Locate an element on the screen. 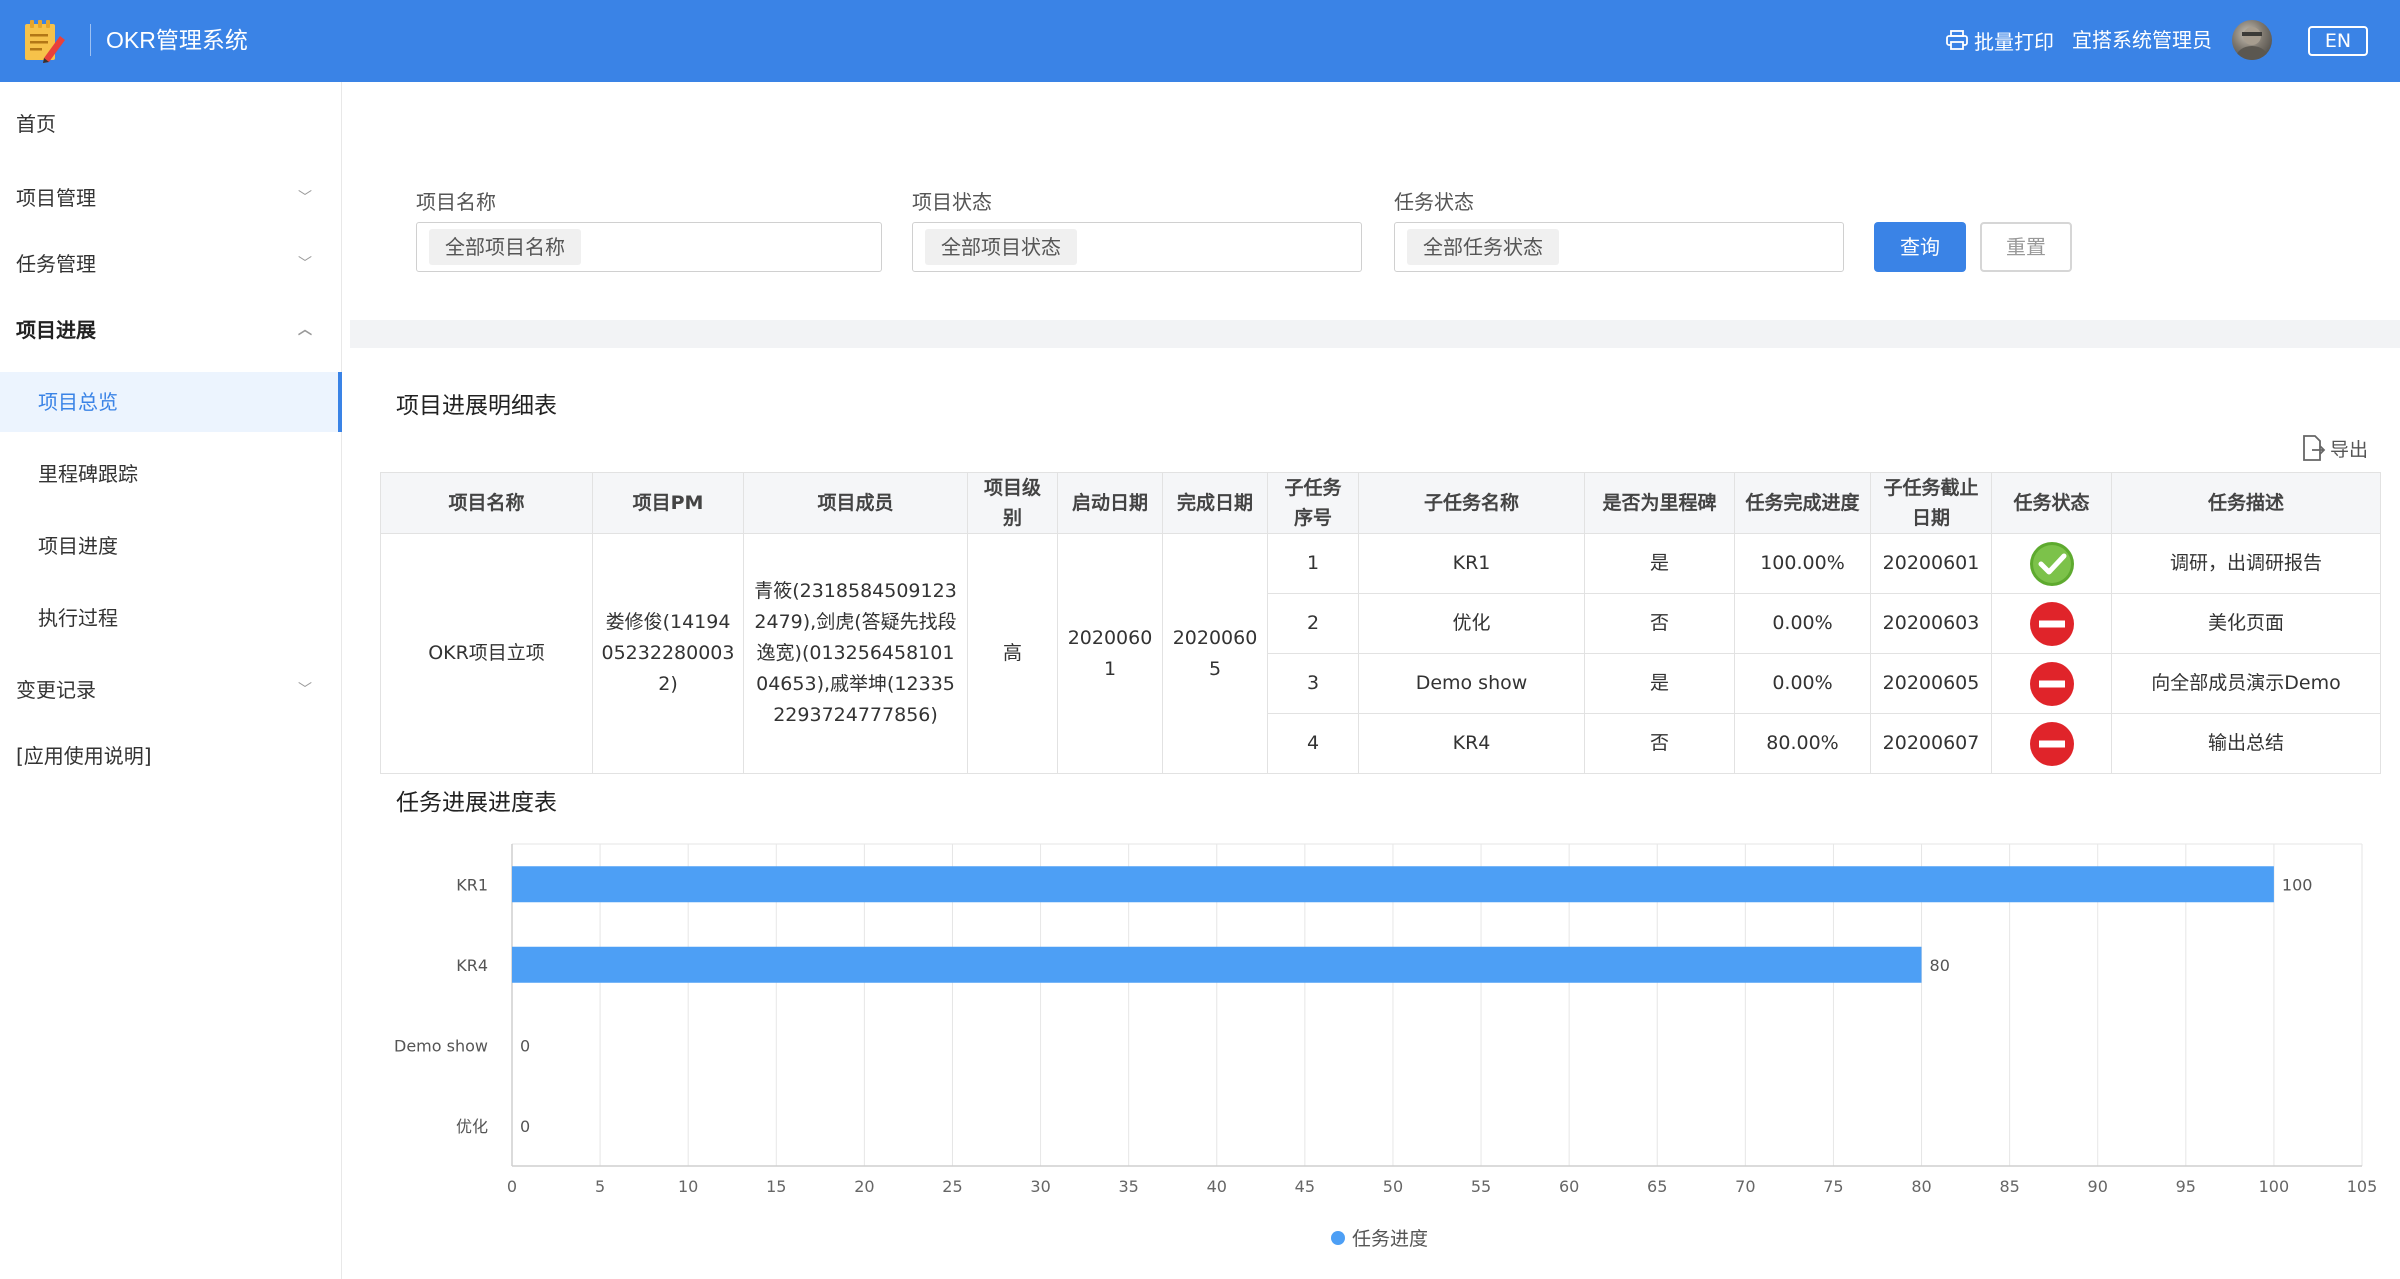 This screenshot has height=1279, width=2400. column-header: 任务完成进度 is located at coordinates (1802, 503).